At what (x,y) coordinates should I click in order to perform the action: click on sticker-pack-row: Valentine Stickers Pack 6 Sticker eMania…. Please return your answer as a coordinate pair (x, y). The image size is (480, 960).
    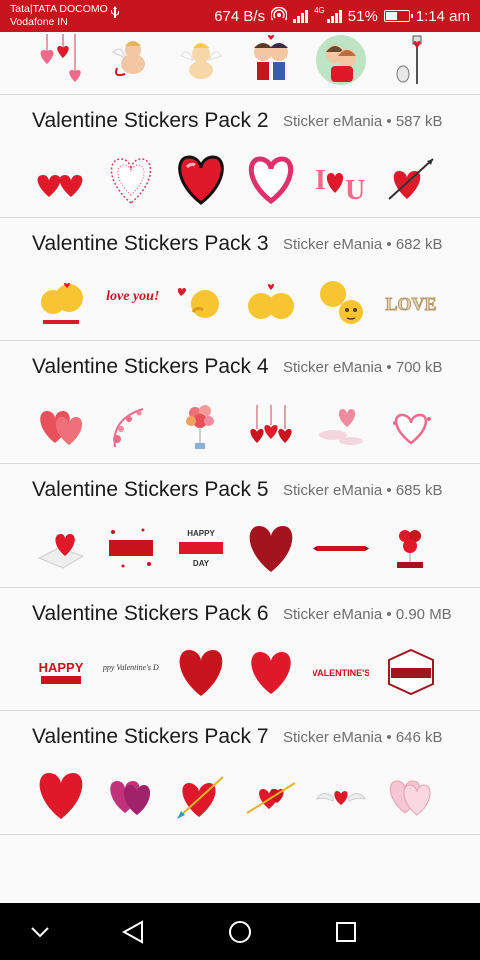
    Looking at the image, I should click on (240, 649).